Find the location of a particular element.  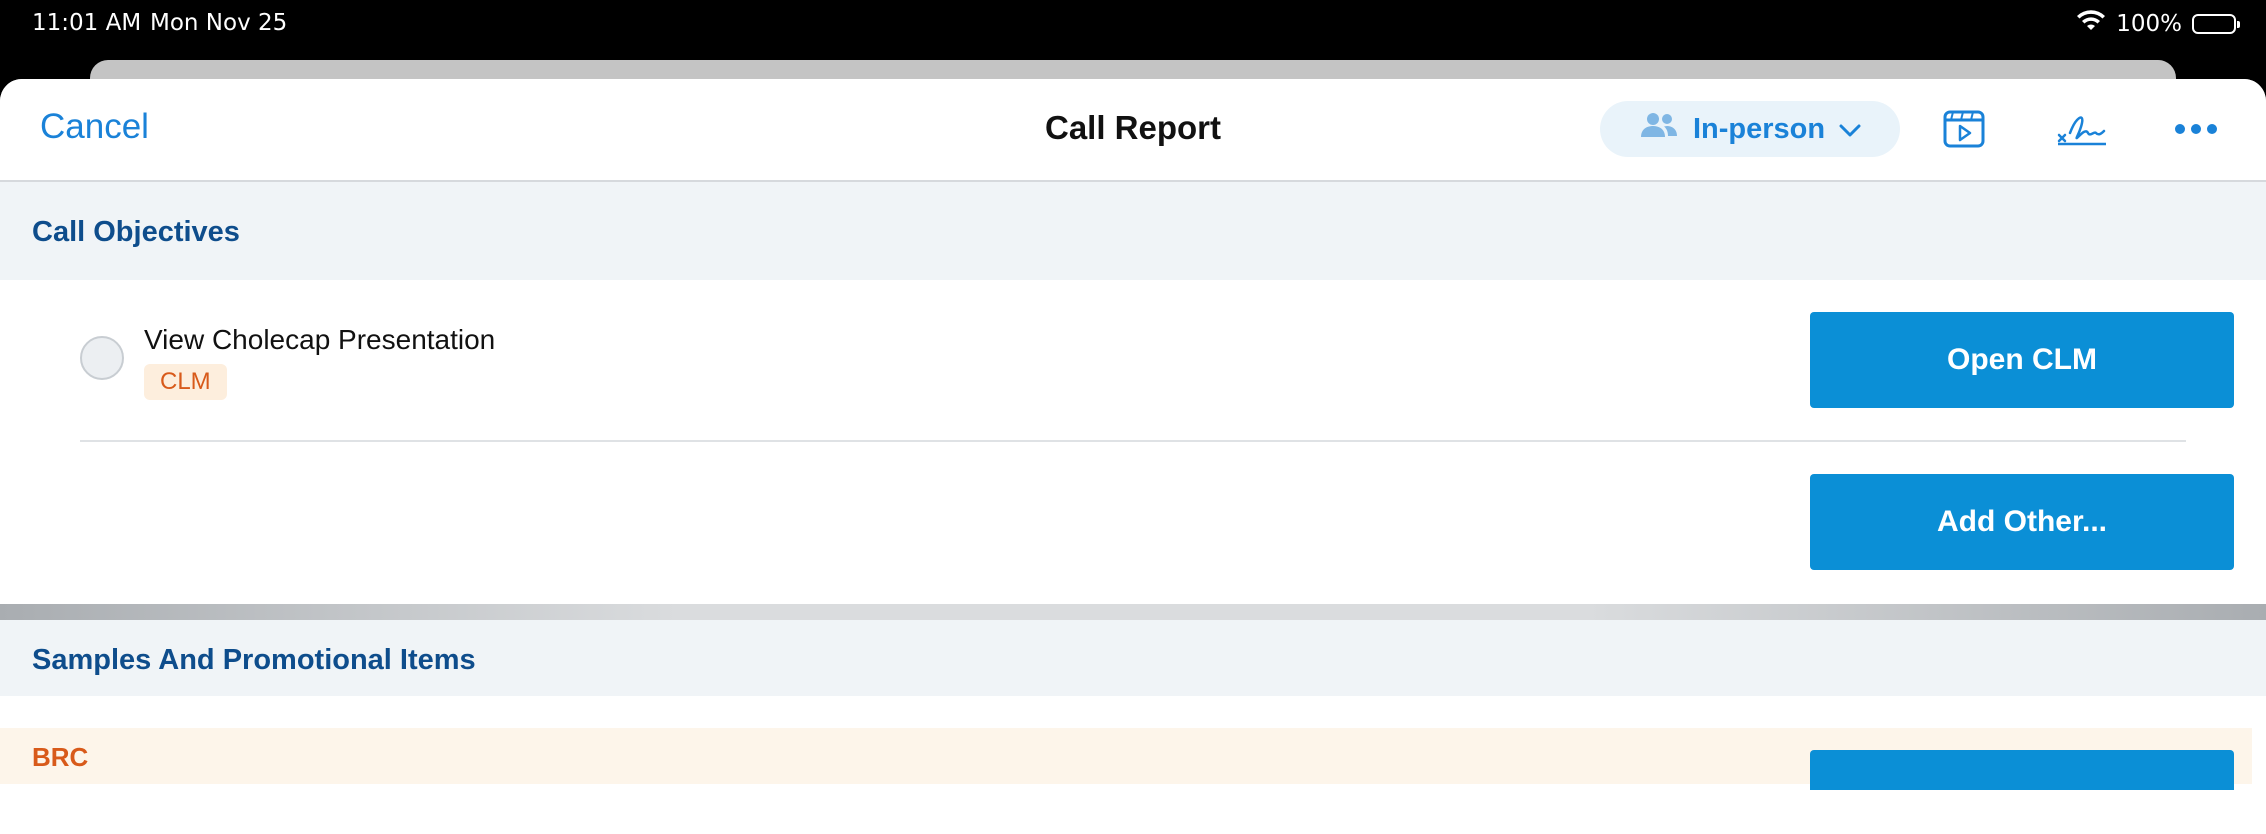

page-title: Call Report is located at coordinates (1133, 127).